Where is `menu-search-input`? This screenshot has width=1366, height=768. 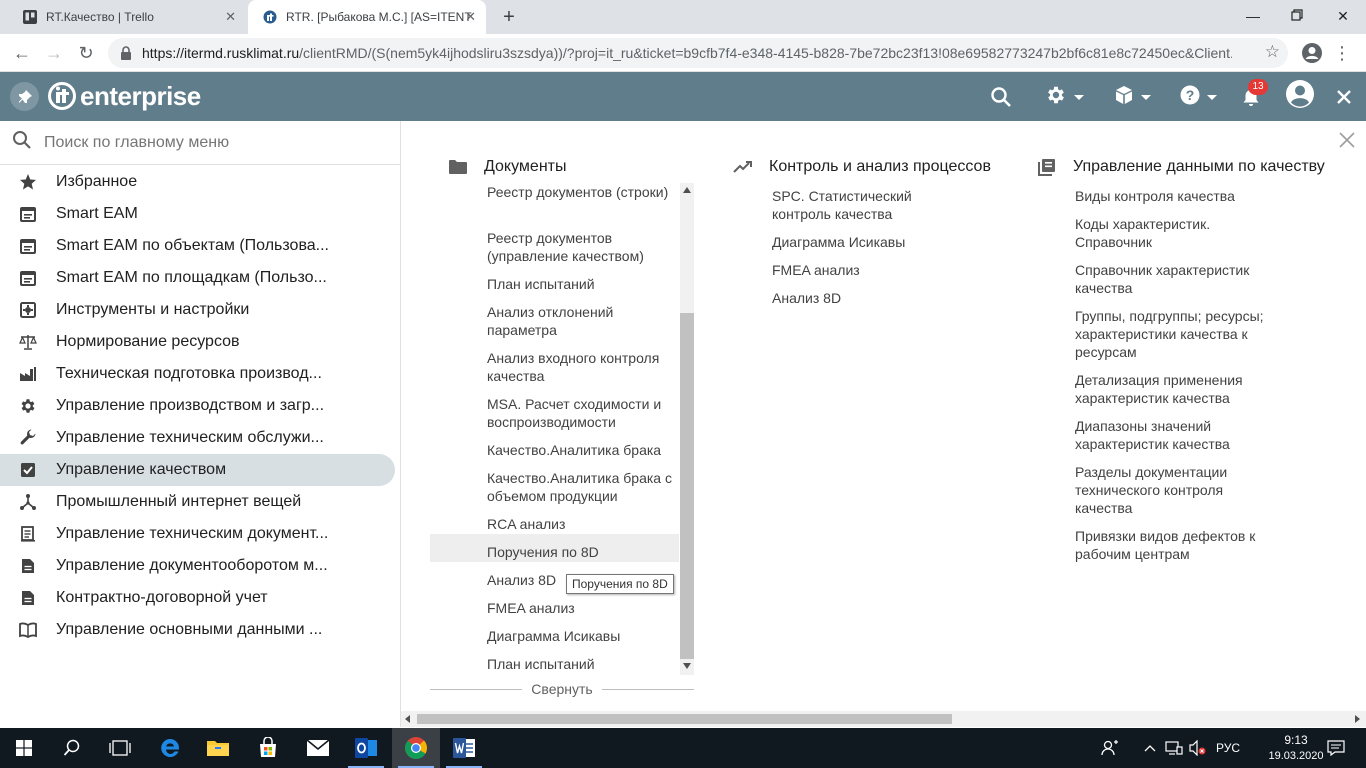
menu-search-input is located at coordinates (214, 142).